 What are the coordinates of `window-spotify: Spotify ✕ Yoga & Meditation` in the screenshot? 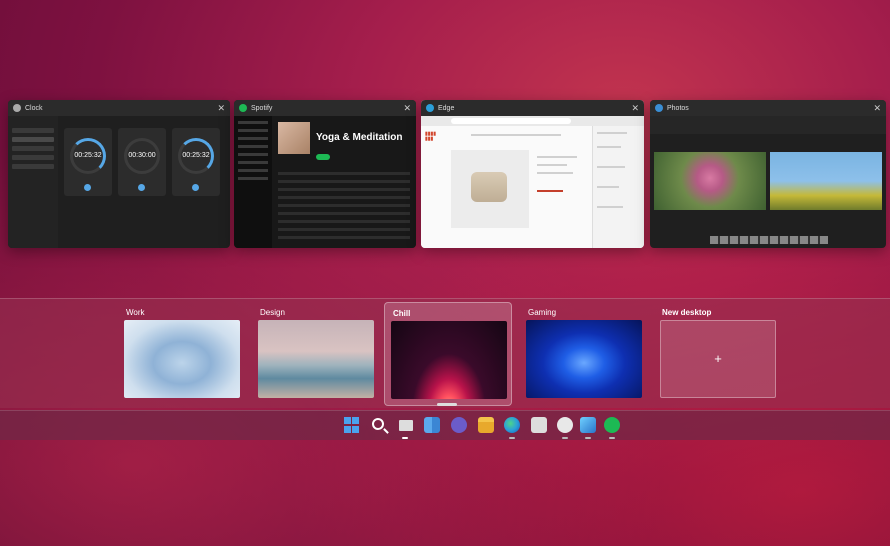 It's located at (325, 174).